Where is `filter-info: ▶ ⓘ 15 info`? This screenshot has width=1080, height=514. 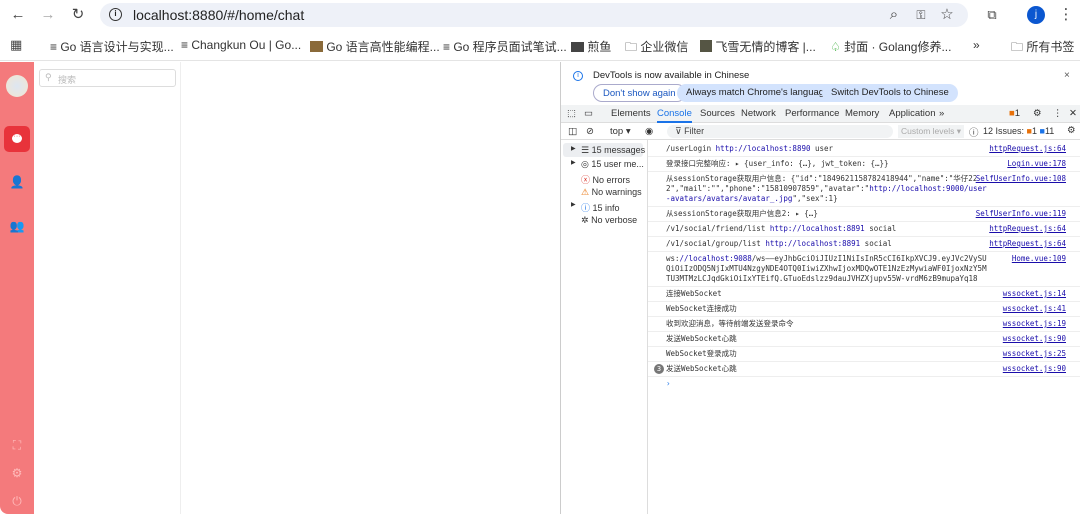
filter-info: ▶ ⓘ 15 info is located at coordinates (595, 207).